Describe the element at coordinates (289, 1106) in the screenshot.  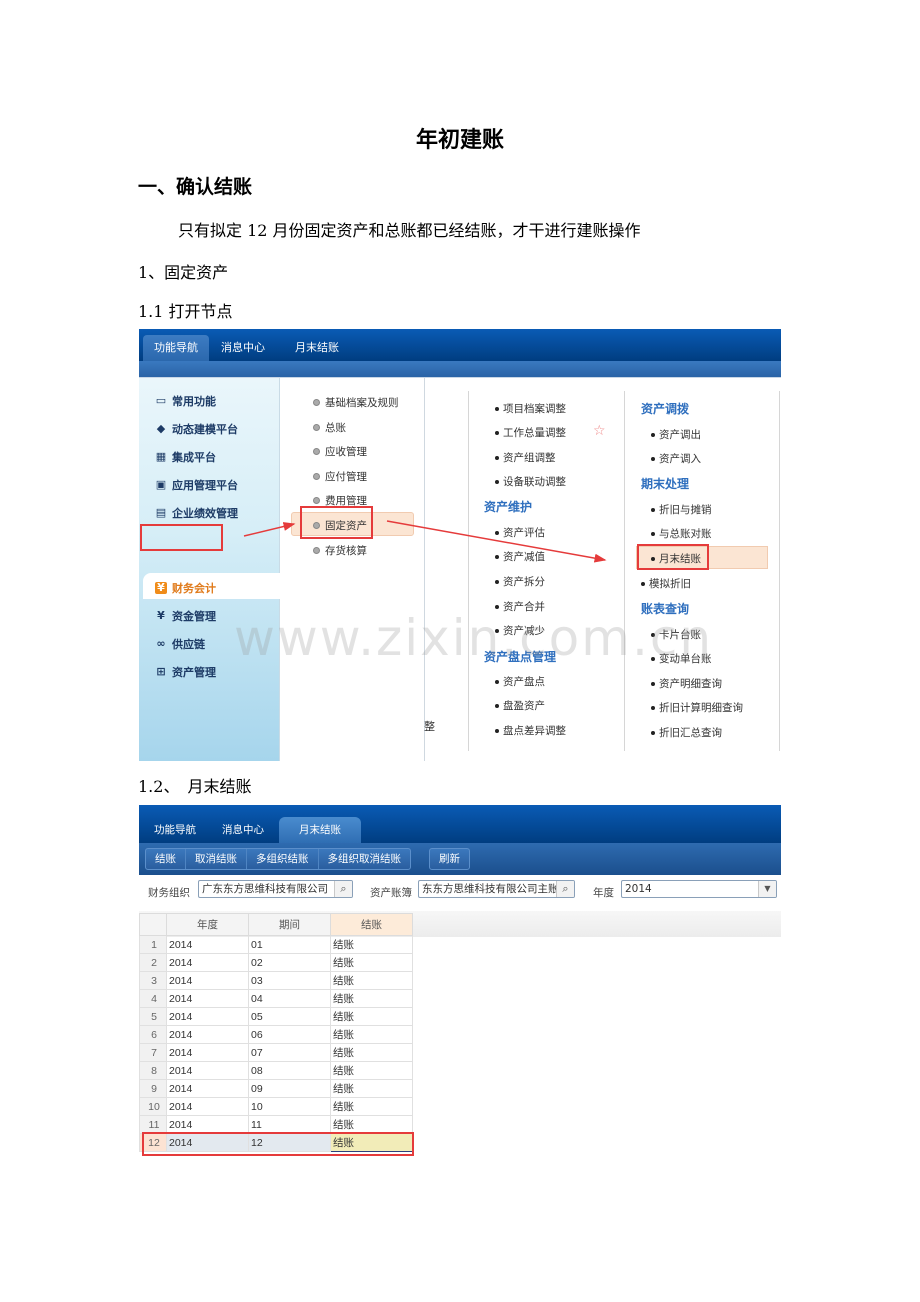
I see `period-cell: 10` at that location.